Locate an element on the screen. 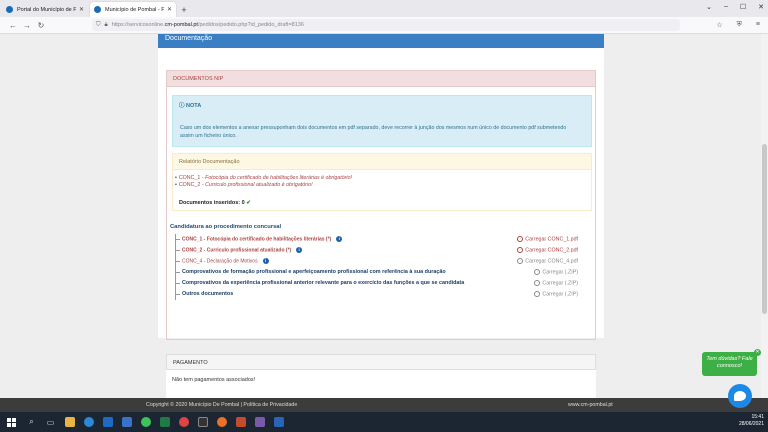 The width and height of the screenshot is (768, 432). os-taskbar: ⌕ ▭ 15:41 28/06/2021 is located at coordinates (384, 422).